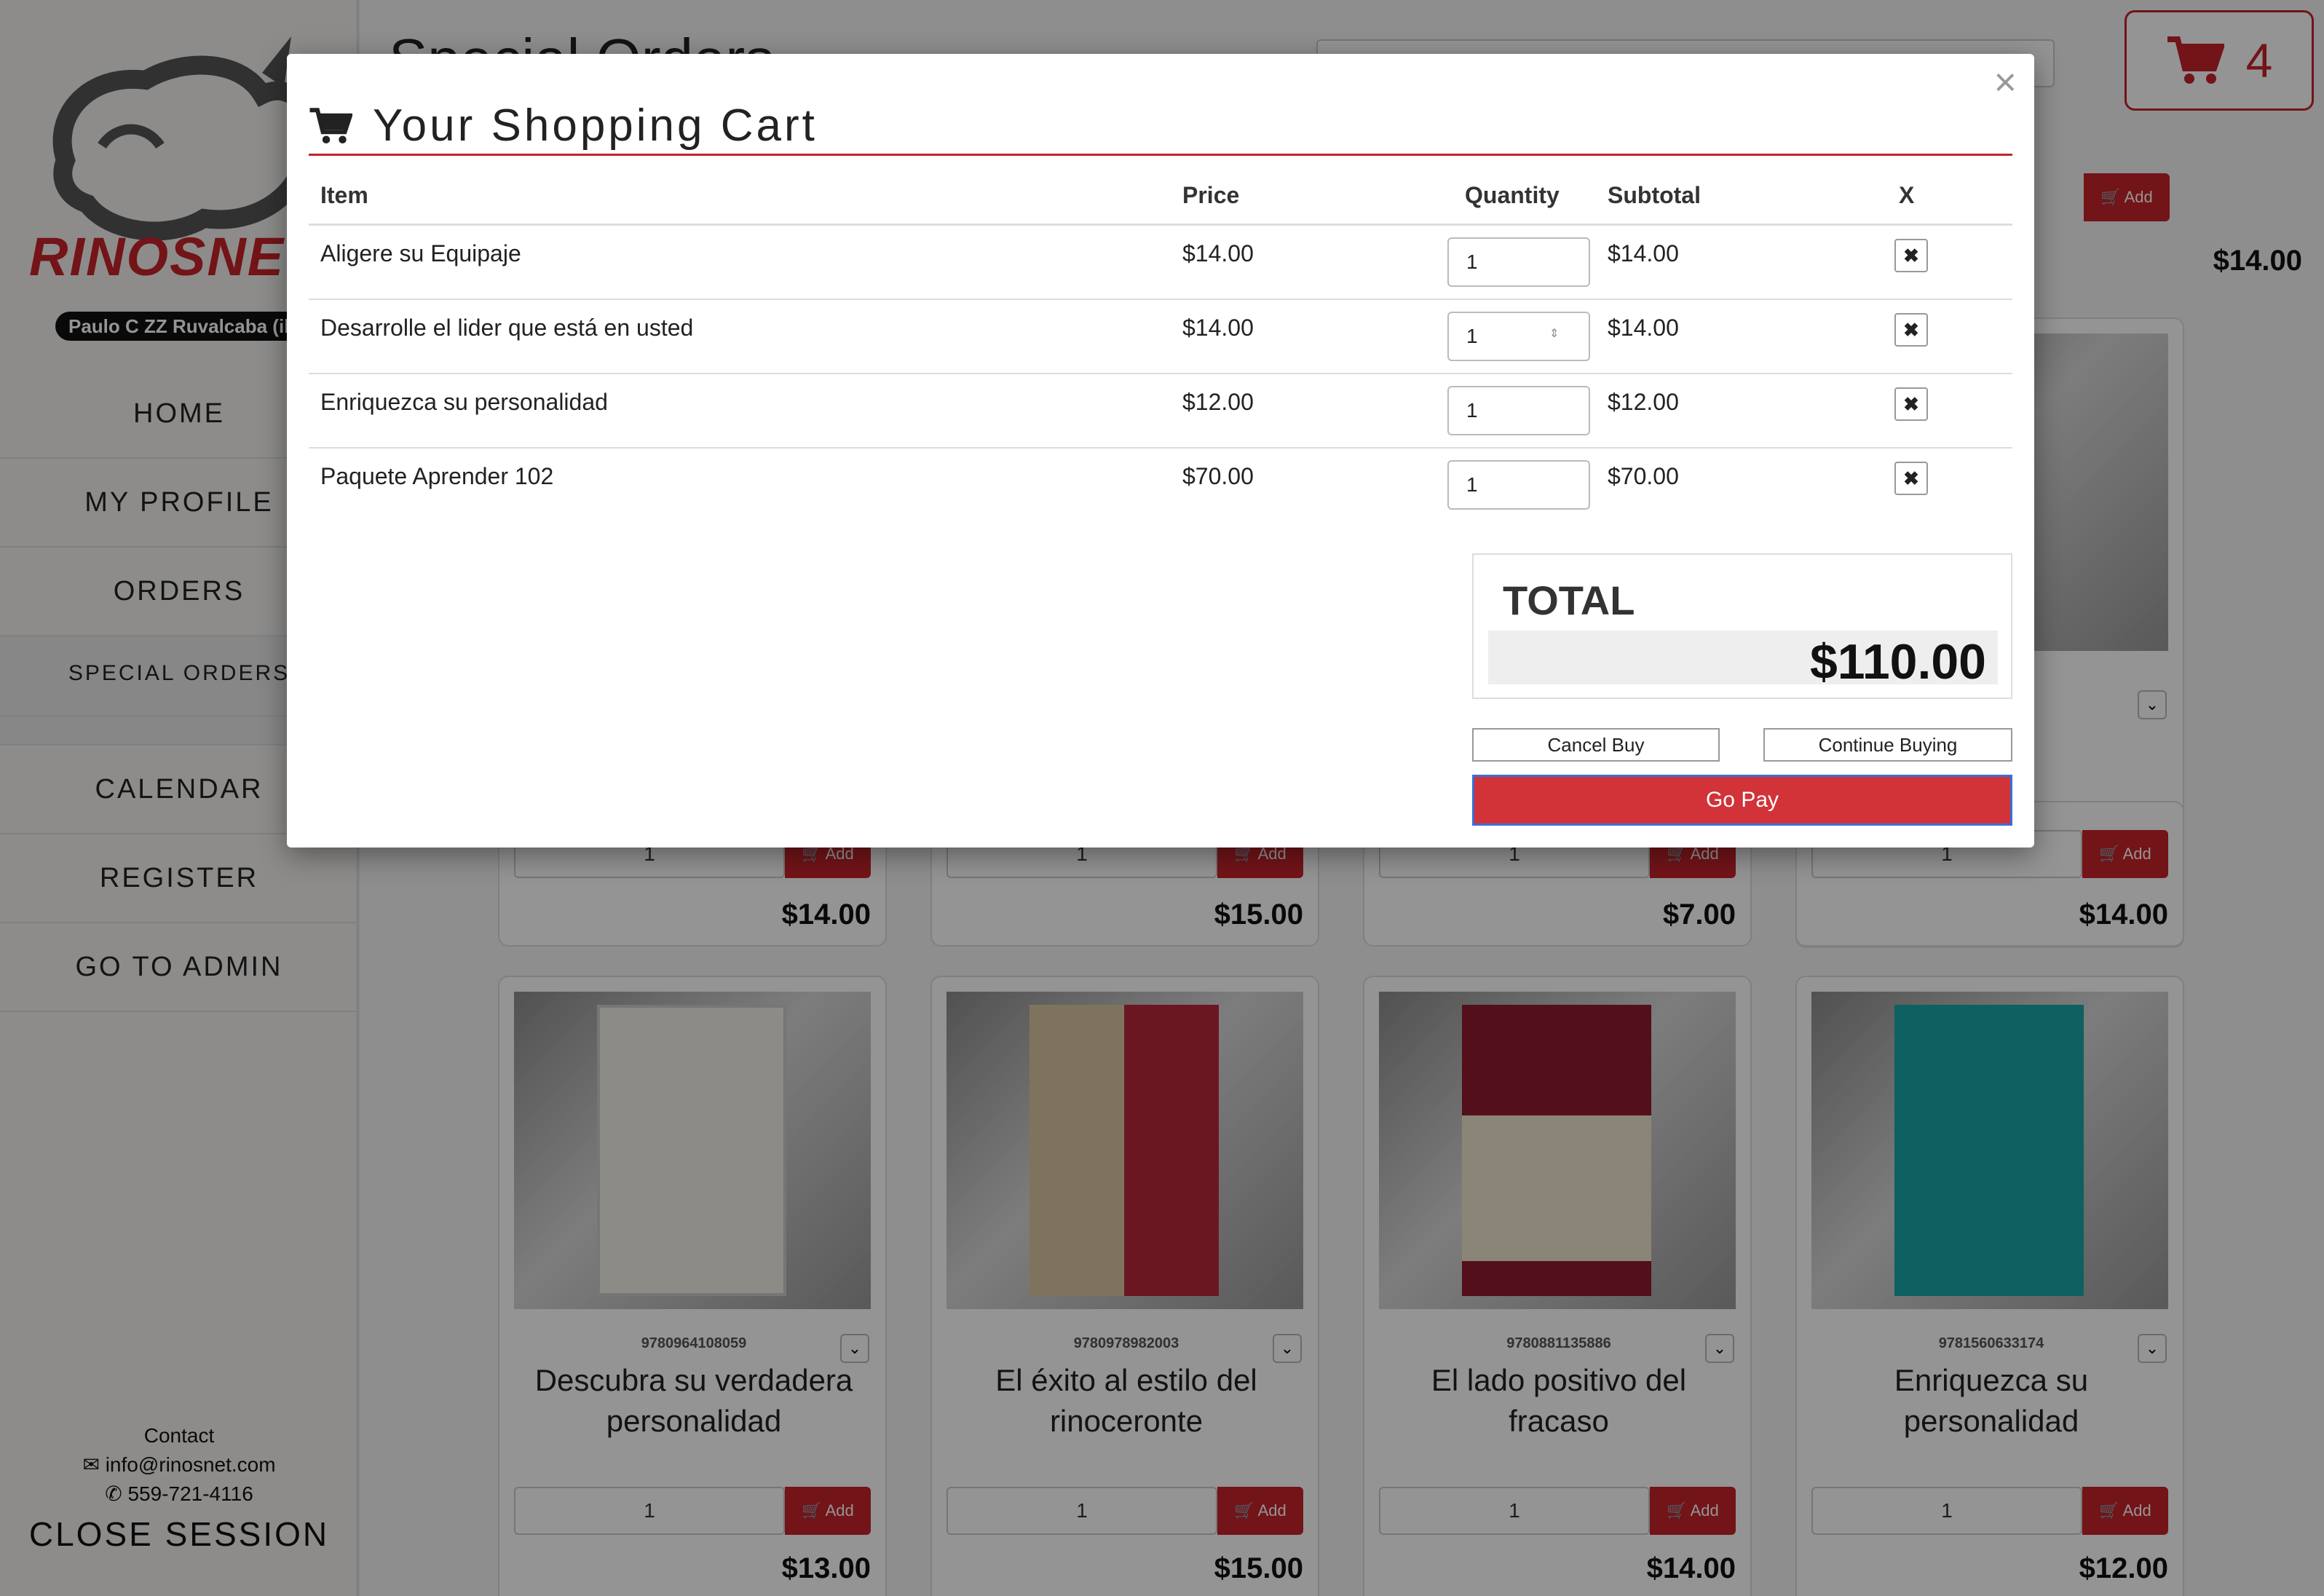 This screenshot has height=1596, width=2324. I want to click on cancel-buy-button: Cancel Buy, so click(1596, 745).